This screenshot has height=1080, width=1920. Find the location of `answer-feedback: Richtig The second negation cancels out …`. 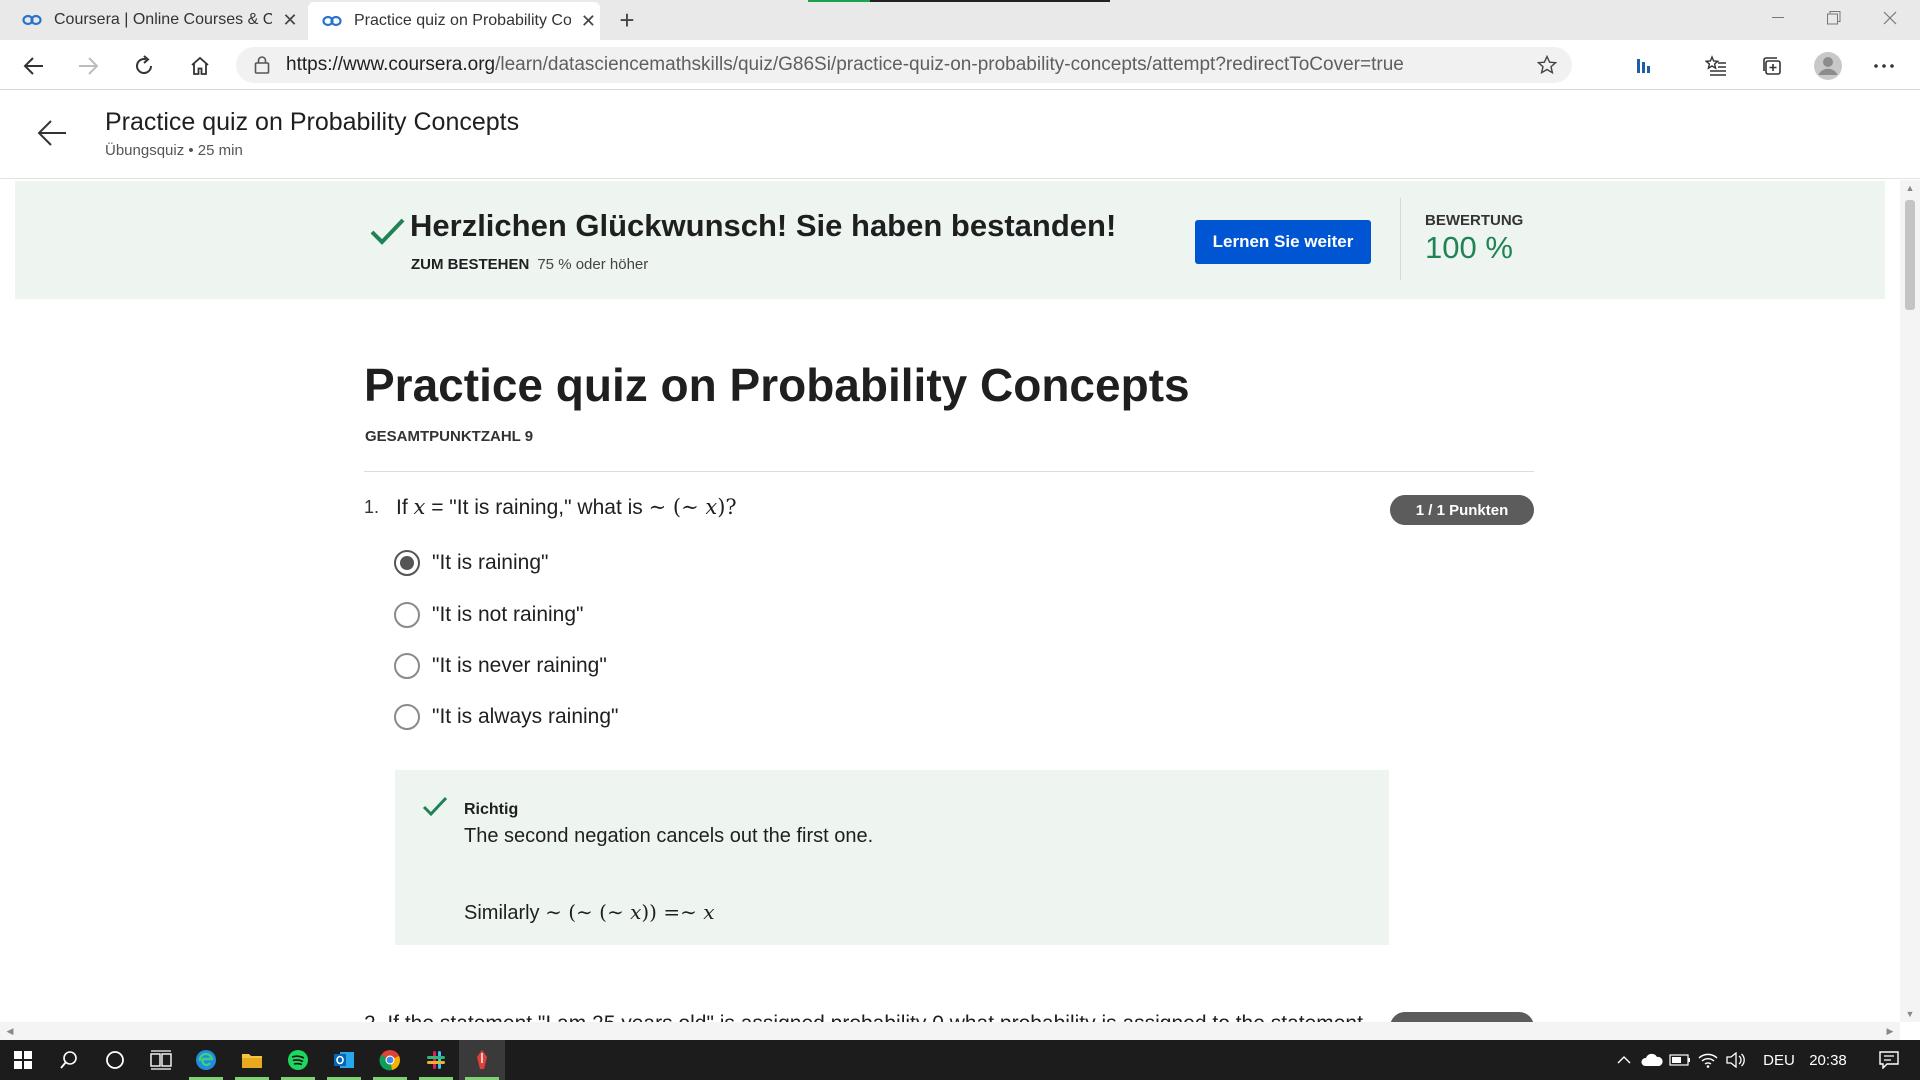

answer-feedback: Richtig The second negation cancels out … is located at coordinates (892, 857).